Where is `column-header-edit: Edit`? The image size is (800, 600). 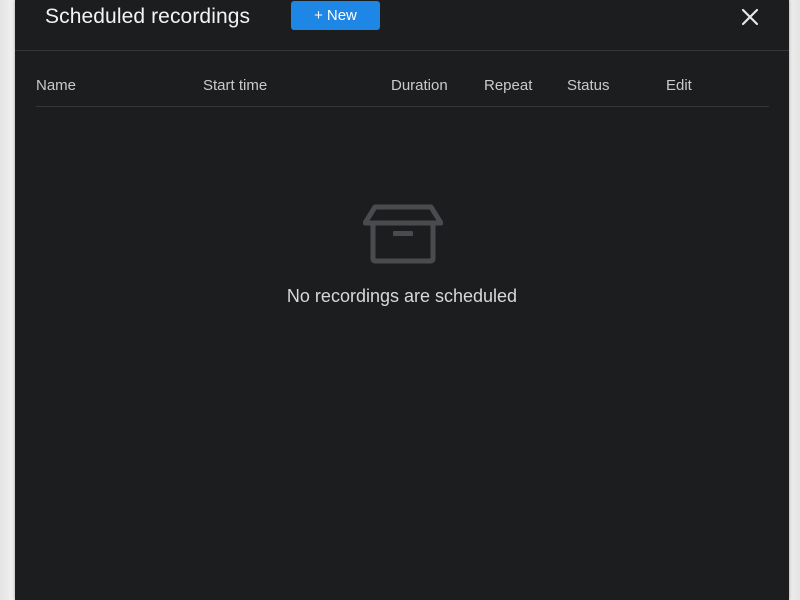 column-header-edit: Edit is located at coordinates (679, 85).